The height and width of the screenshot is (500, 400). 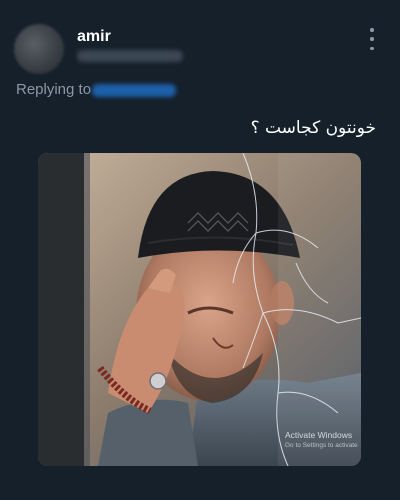 What do you see at coordinates (372, 30) in the screenshot?
I see `more-vertical-icon` at bounding box center [372, 30].